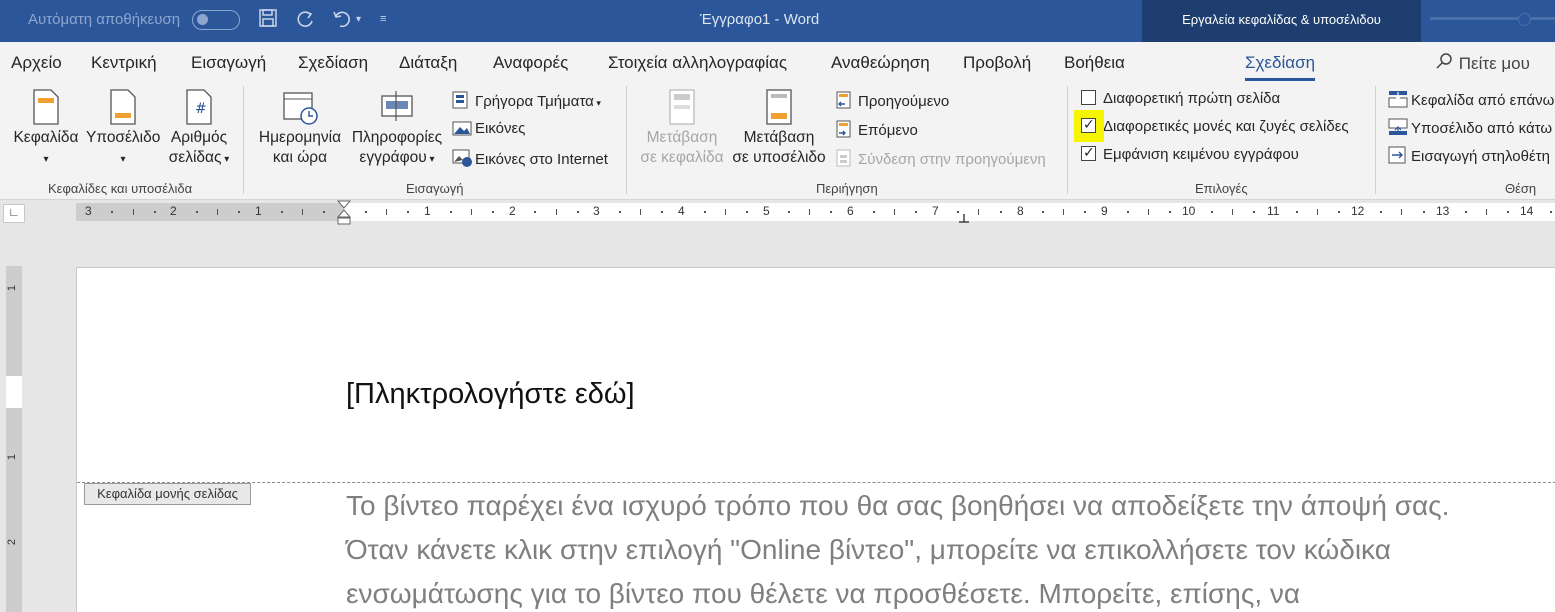 This screenshot has height=612, width=1555. I want to click on date-time-button: Ημερομηνία και ώρα, so click(300, 128).